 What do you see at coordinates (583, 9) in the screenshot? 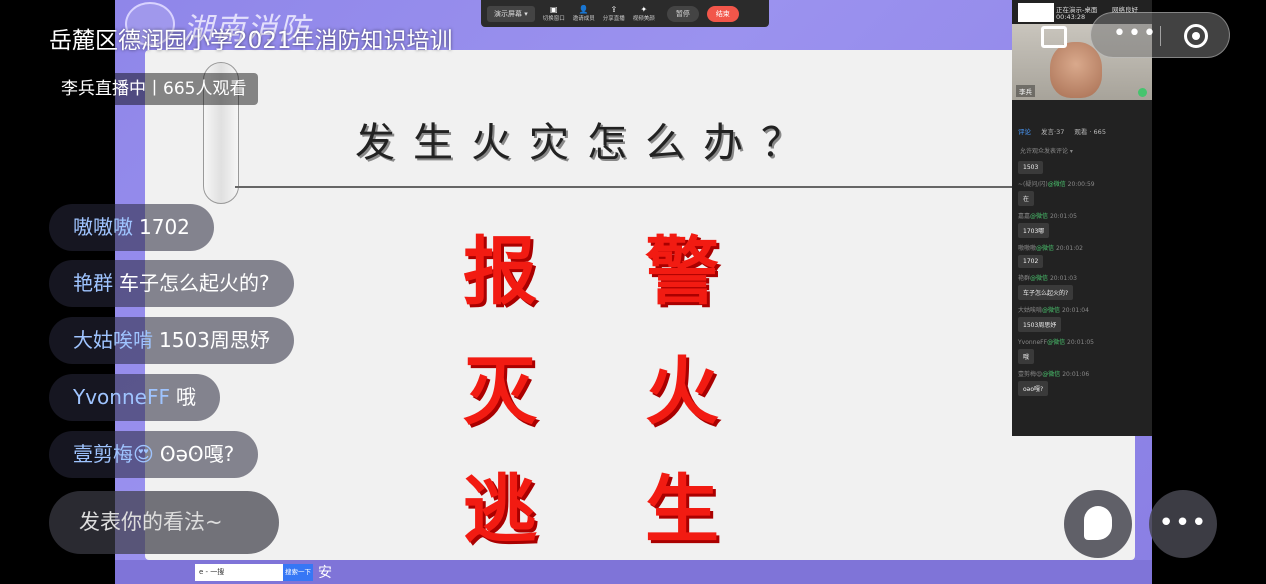
I see `person-icon: 👤` at bounding box center [583, 9].